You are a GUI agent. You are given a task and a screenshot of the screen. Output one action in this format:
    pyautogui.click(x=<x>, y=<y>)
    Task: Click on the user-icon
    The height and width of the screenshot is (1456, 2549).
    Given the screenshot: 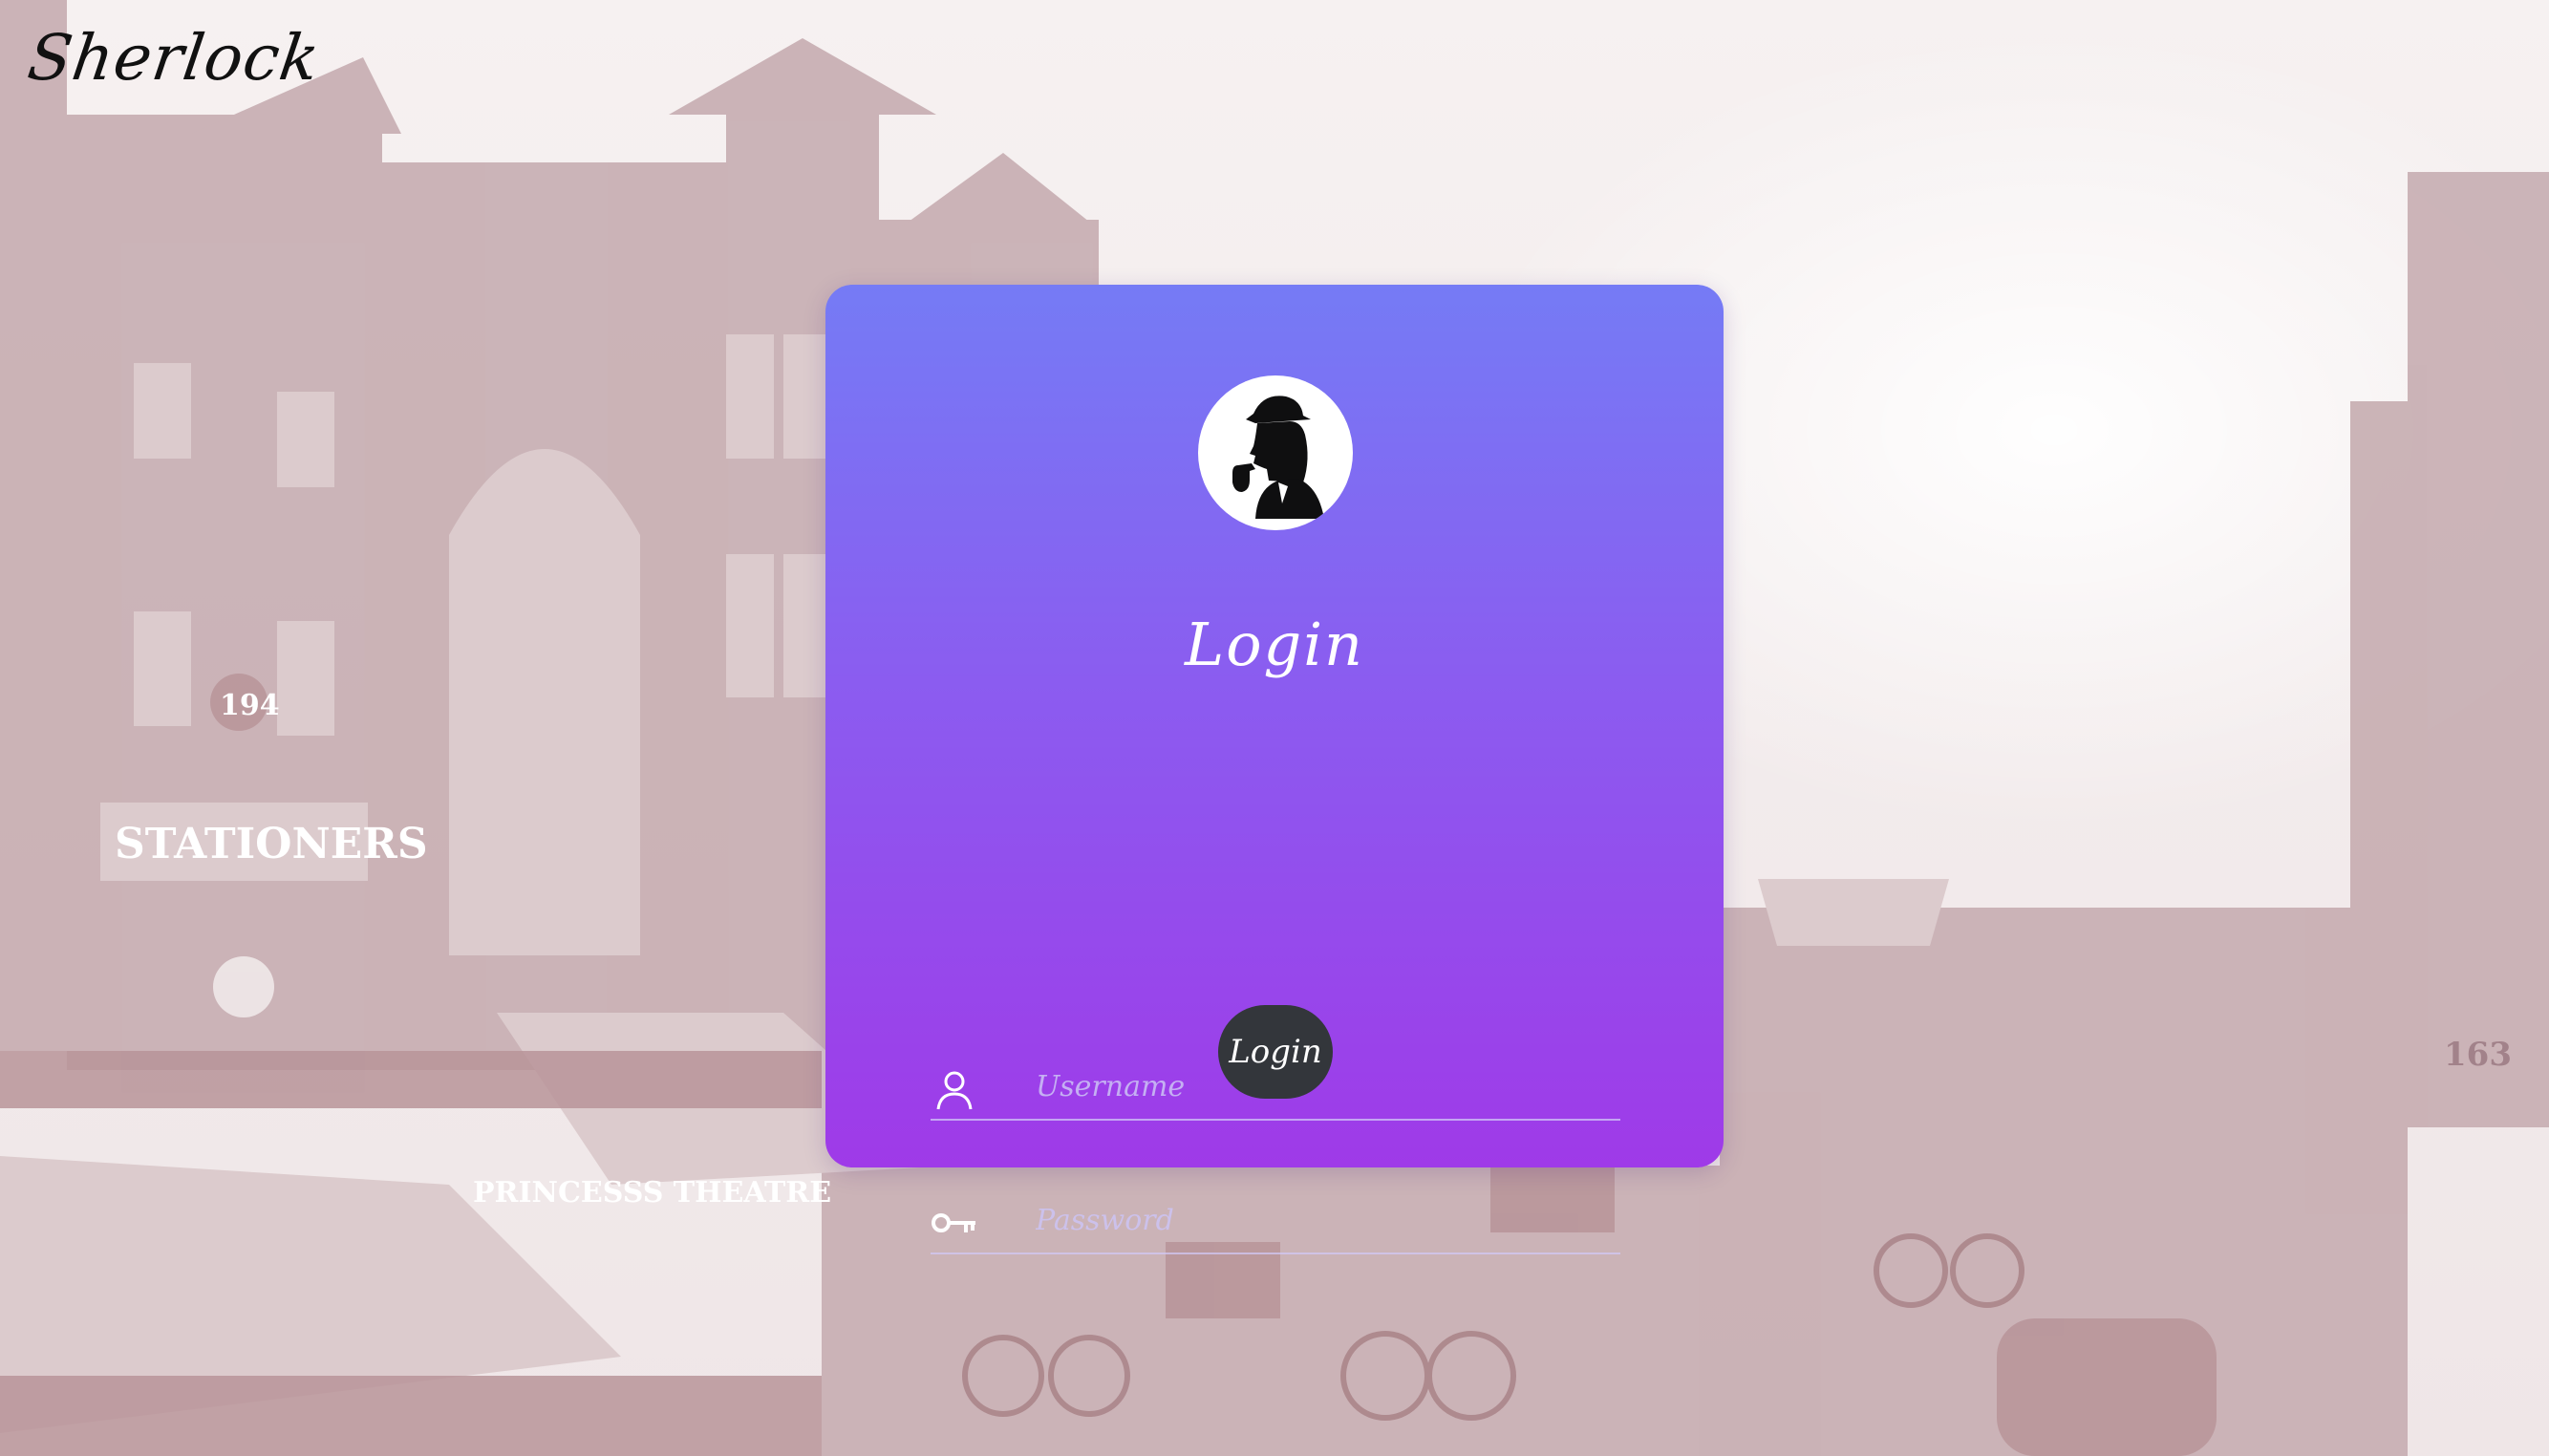 What is the action you would take?
    pyautogui.click(x=954, y=1089)
    